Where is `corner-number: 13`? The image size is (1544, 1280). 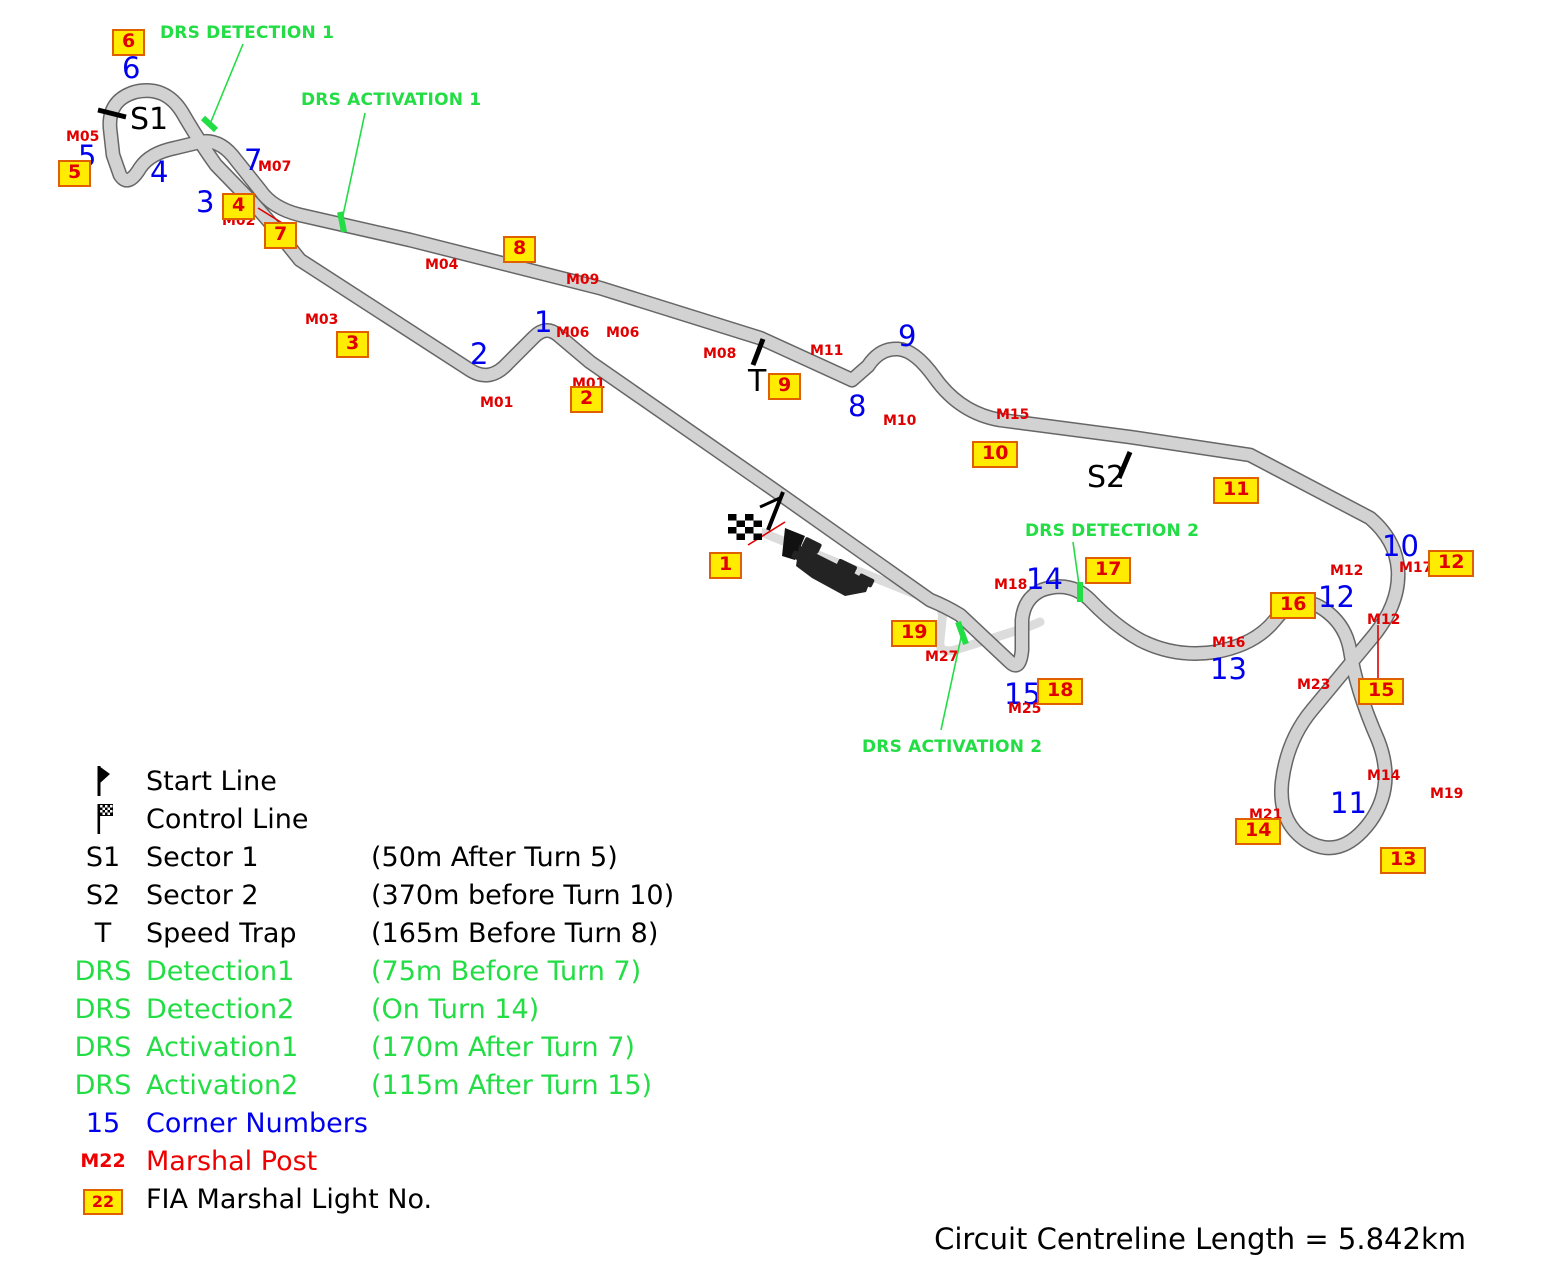
corner-number: 13 is located at coordinates (1228, 669).